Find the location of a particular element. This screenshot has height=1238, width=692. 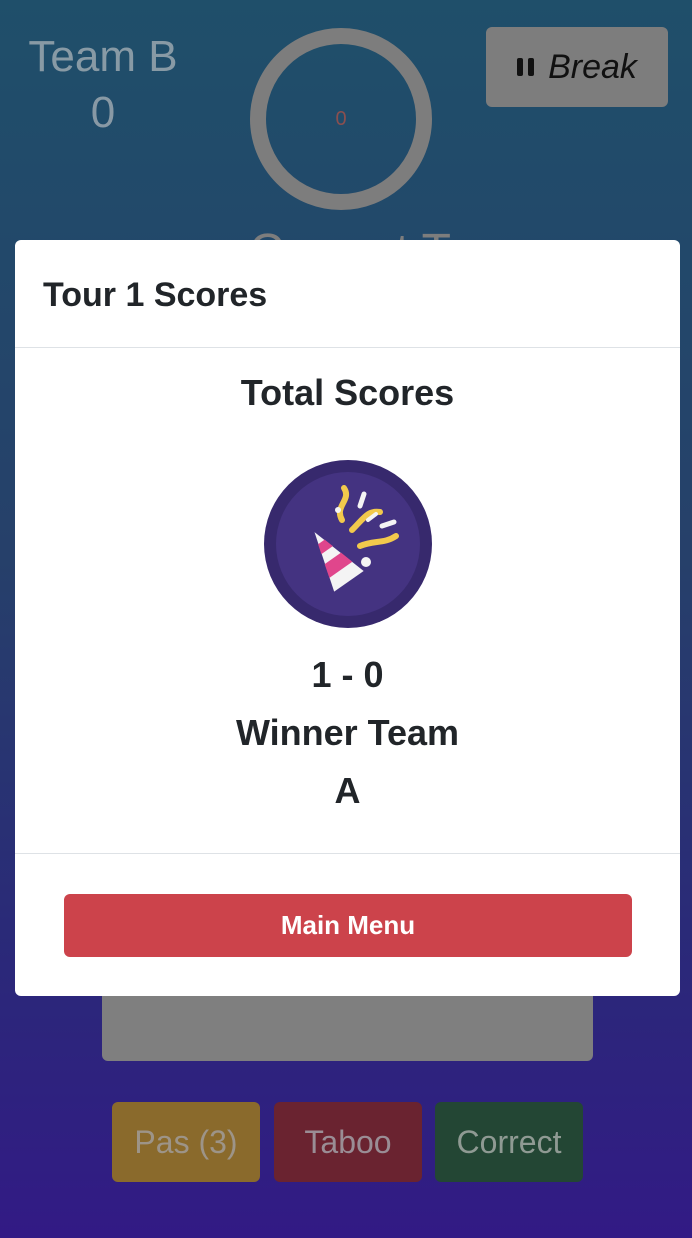

final-scoreline: 1 - 0 is located at coordinates (347, 674).